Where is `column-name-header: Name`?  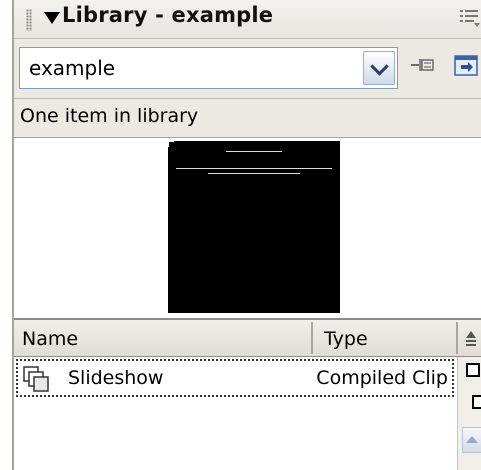
column-name-header: Name is located at coordinates (50, 339).